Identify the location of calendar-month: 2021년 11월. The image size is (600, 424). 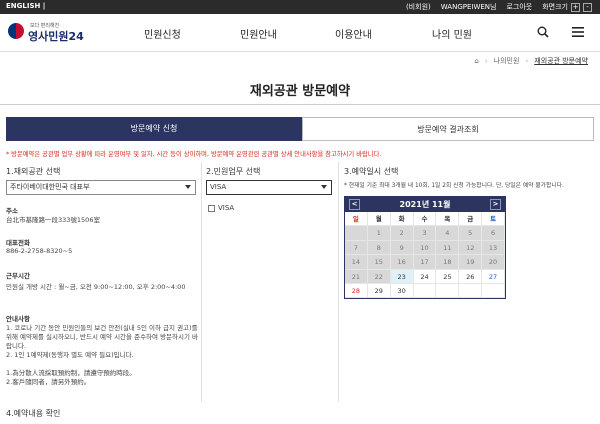
(425, 204).